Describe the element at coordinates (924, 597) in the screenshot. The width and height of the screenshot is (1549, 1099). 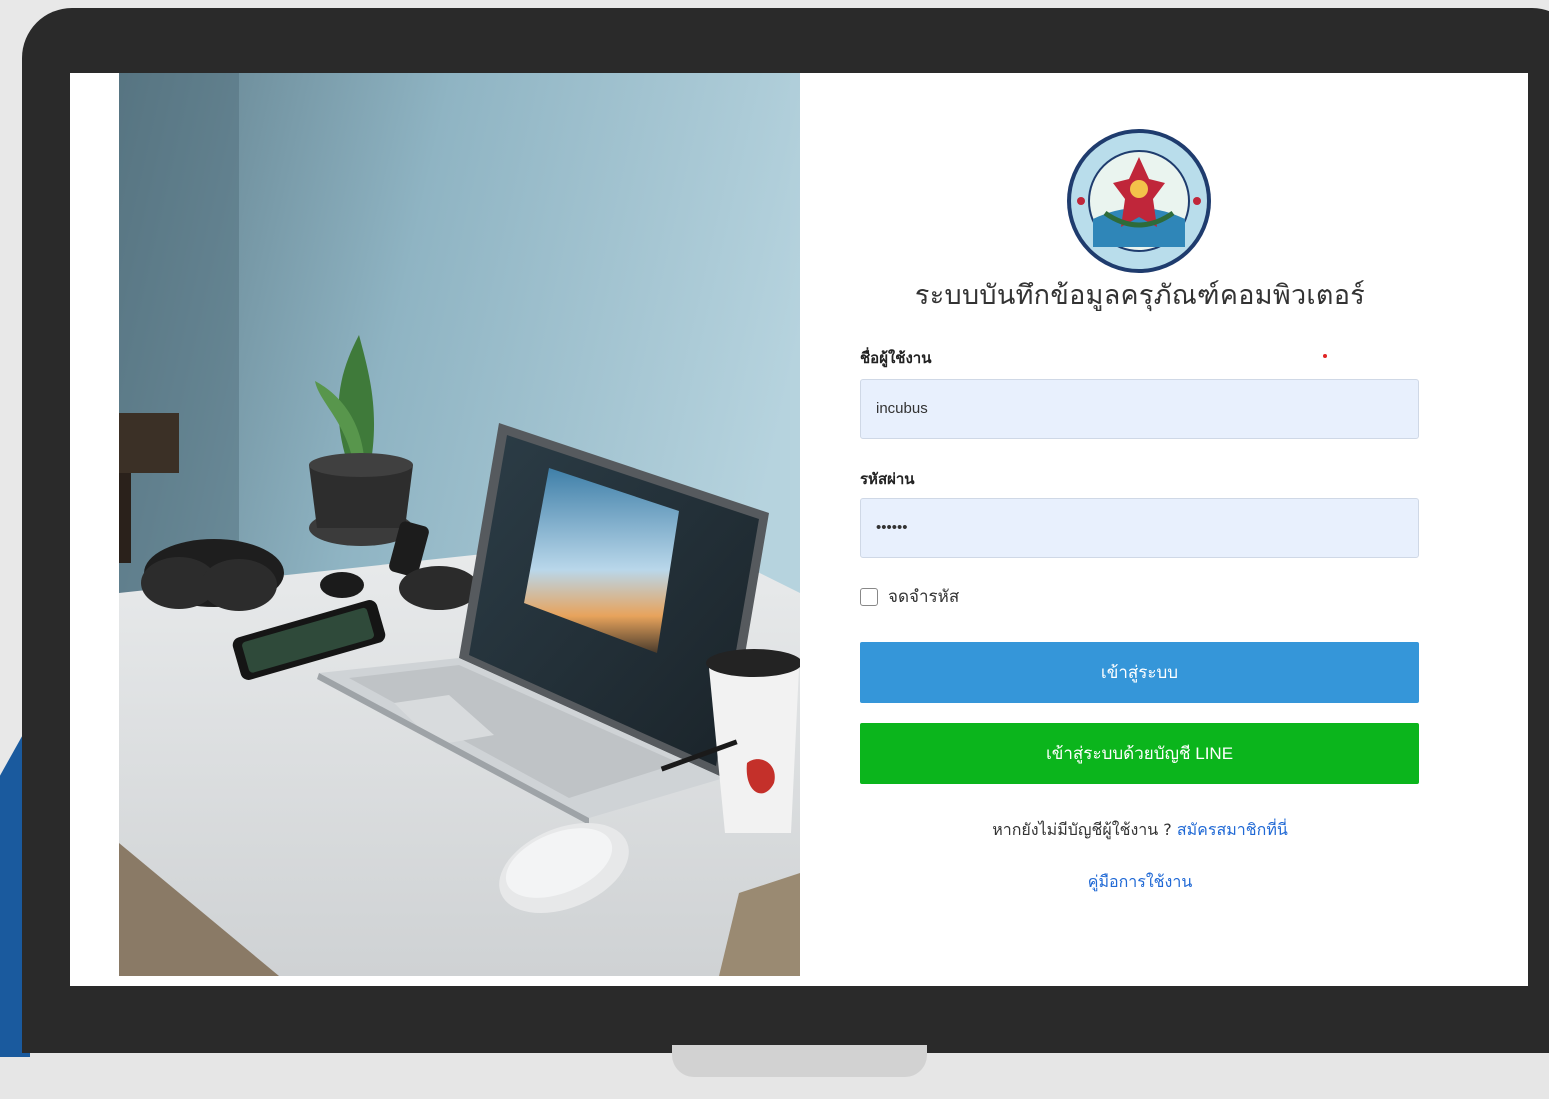
I see `remember-me-label: จดจำรหัส` at that location.